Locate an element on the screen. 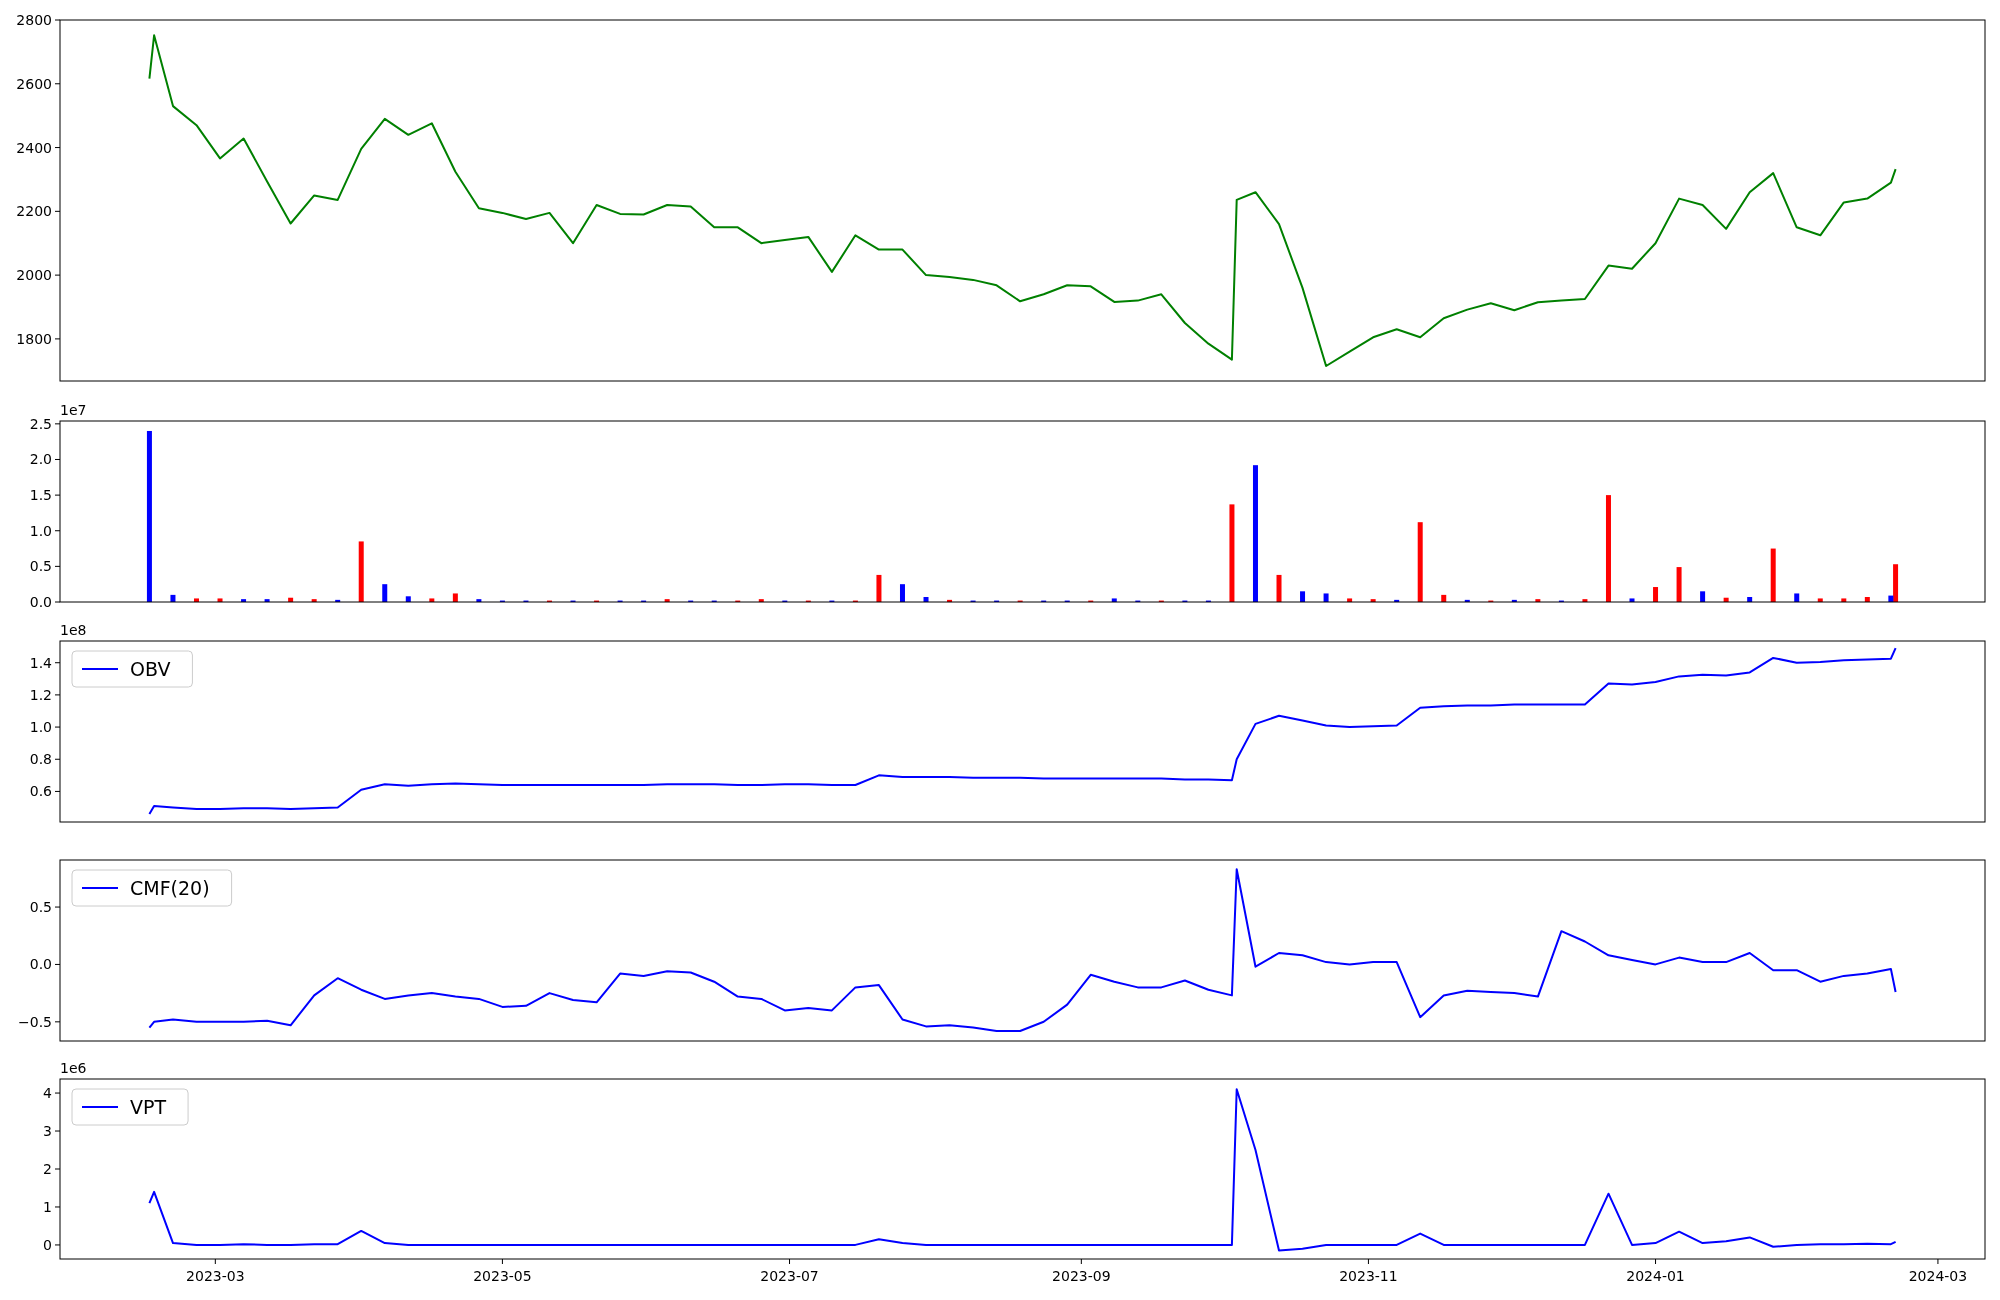 This screenshot has width=2000, height=1300. axis-tick-label: 2 is located at coordinates (47, 1169).